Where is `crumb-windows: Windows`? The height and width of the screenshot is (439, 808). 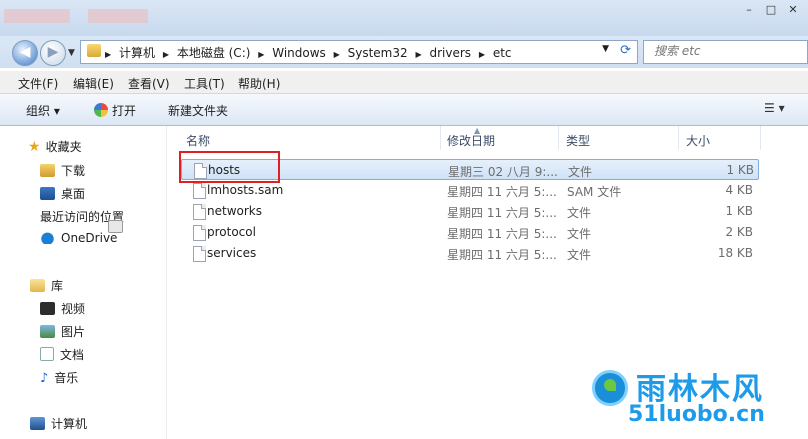 crumb-windows: Windows is located at coordinates (299, 53).